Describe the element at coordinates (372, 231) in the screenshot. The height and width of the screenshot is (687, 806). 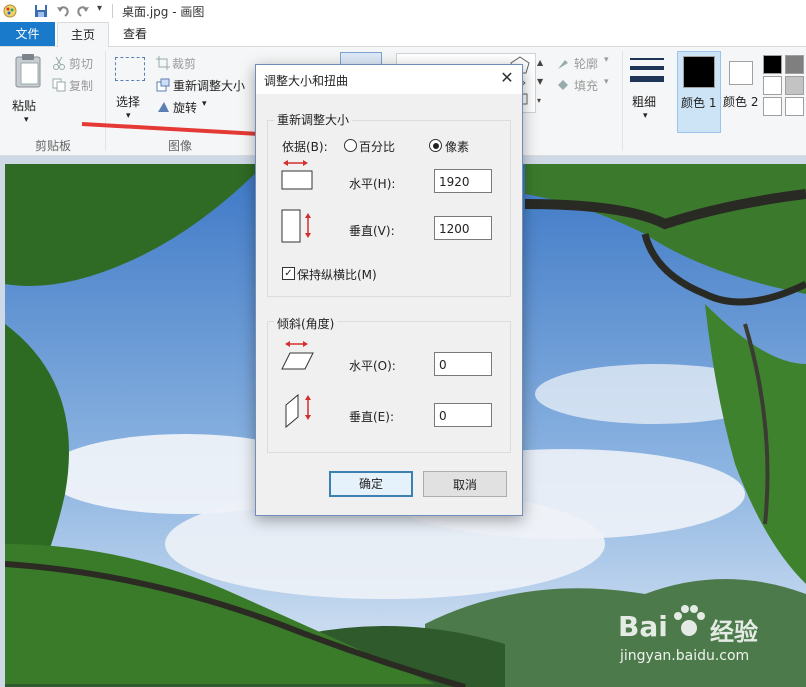
I see `resize-vertical-label: 垂直(V):` at that location.